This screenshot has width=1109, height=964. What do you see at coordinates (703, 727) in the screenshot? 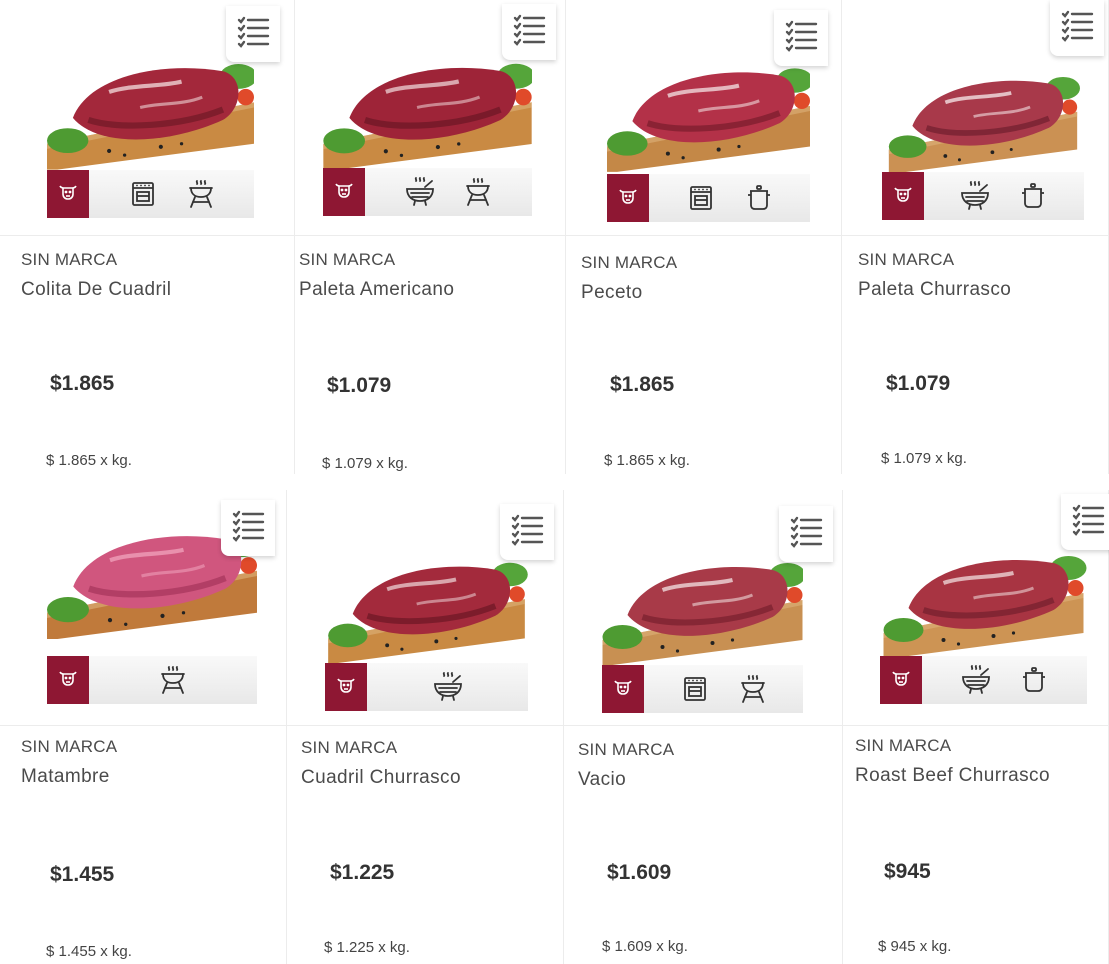
I see `product-card: SIN MARCA Vacio $1.609 $ 1.609 x kg.` at bounding box center [703, 727].